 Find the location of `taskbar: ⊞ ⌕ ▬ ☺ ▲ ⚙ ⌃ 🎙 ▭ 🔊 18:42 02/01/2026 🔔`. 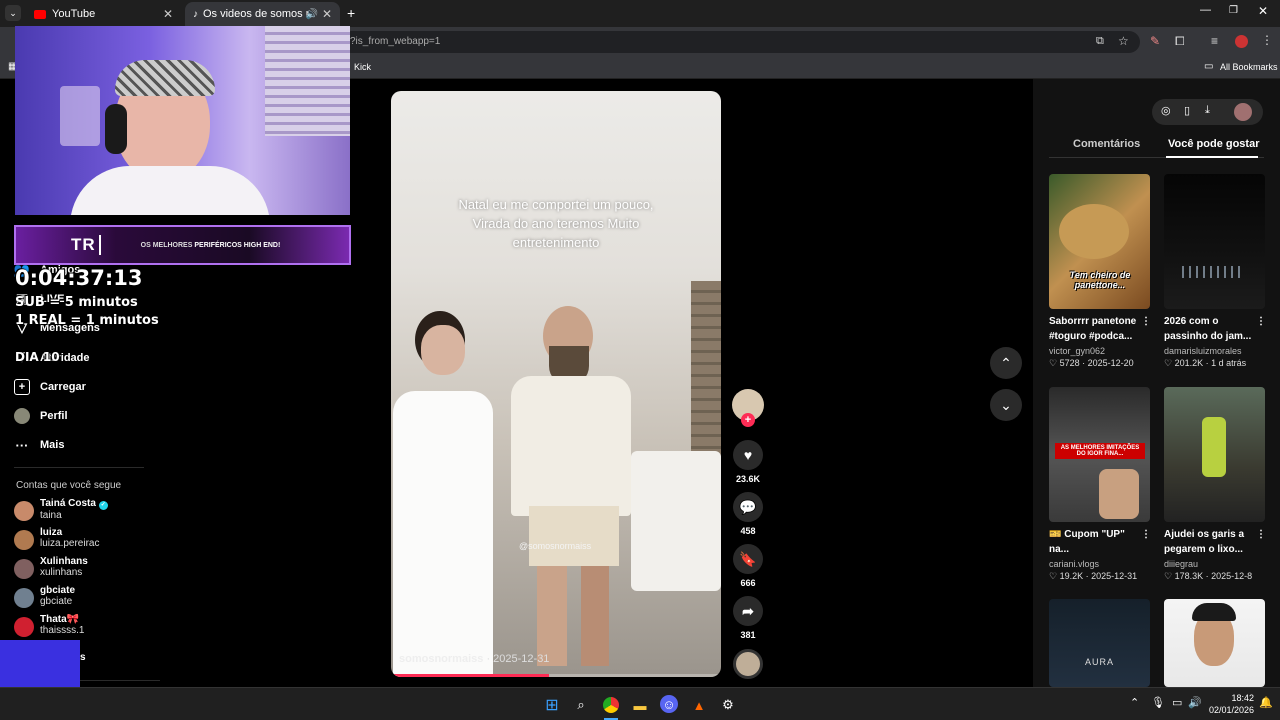

taskbar: ⊞ ⌕ ▬ ☺ ▲ ⚙ ⌃ 🎙 ▭ 🔊 18:42 02/01/2026 🔔 is located at coordinates (640, 703).